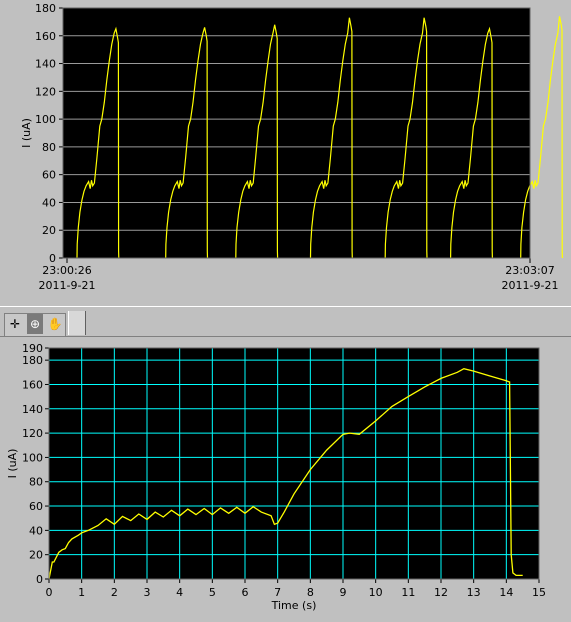  I want to click on pan-tool-icon: ✋, so click(55, 324).